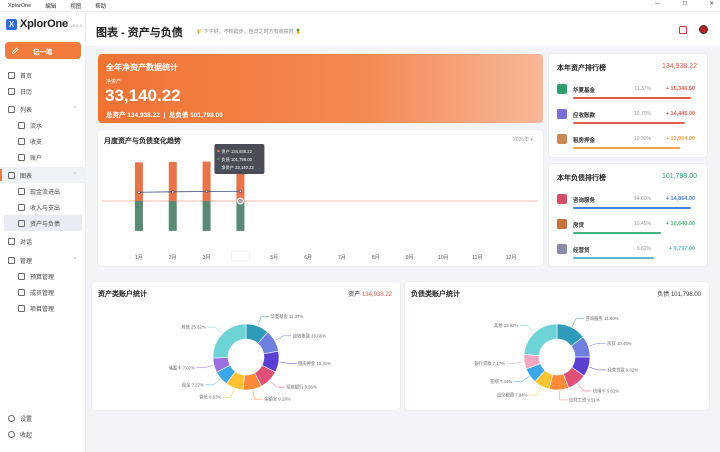 The image size is (720, 452). Describe the element at coordinates (512, 395) in the screenshot. I see `pie-slice-label: 应交税费 7.84%` at that location.